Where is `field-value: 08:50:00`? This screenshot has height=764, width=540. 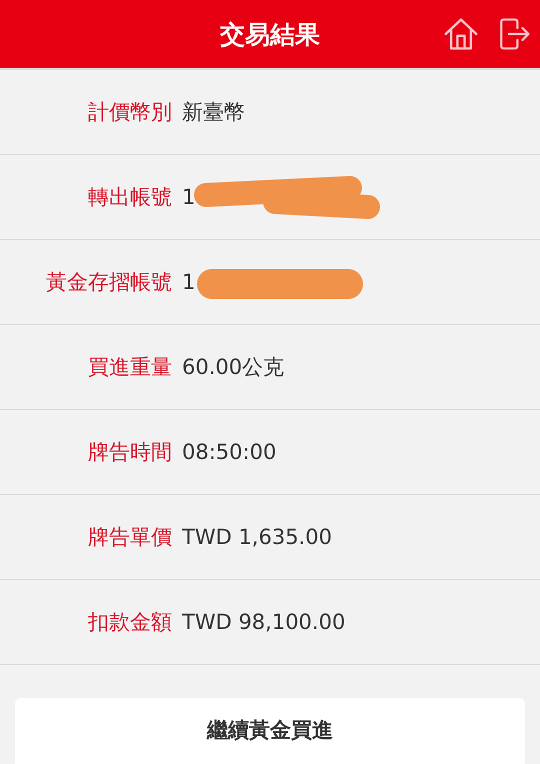 field-value: 08:50:00 is located at coordinates (229, 452).